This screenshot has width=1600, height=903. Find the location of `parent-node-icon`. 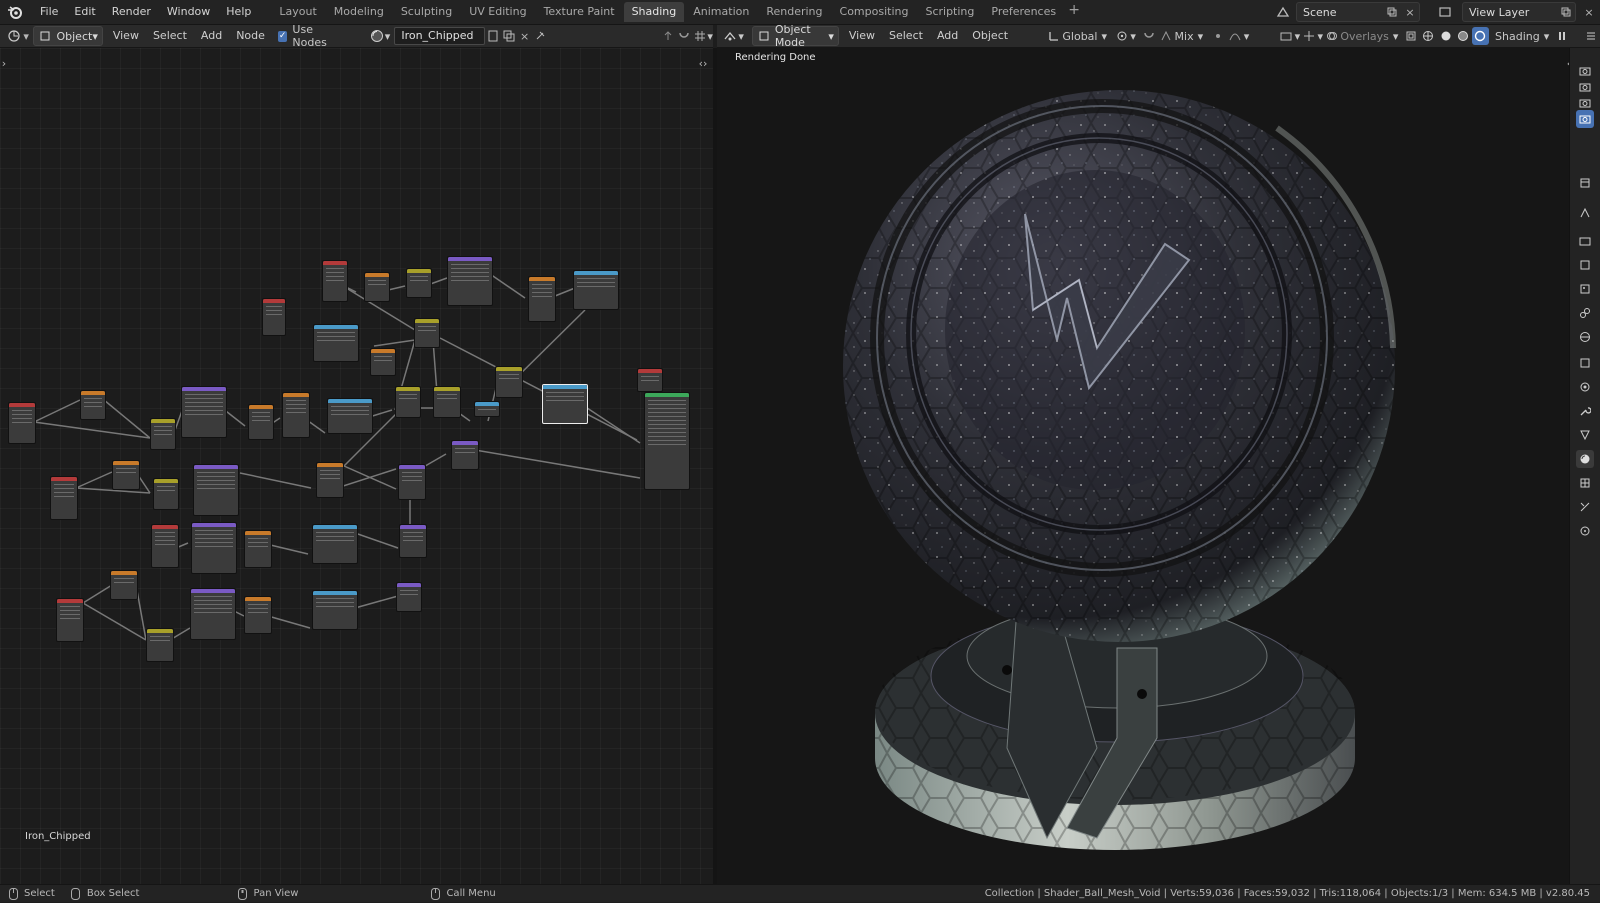

parent-node-icon is located at coordinates (668, 36).